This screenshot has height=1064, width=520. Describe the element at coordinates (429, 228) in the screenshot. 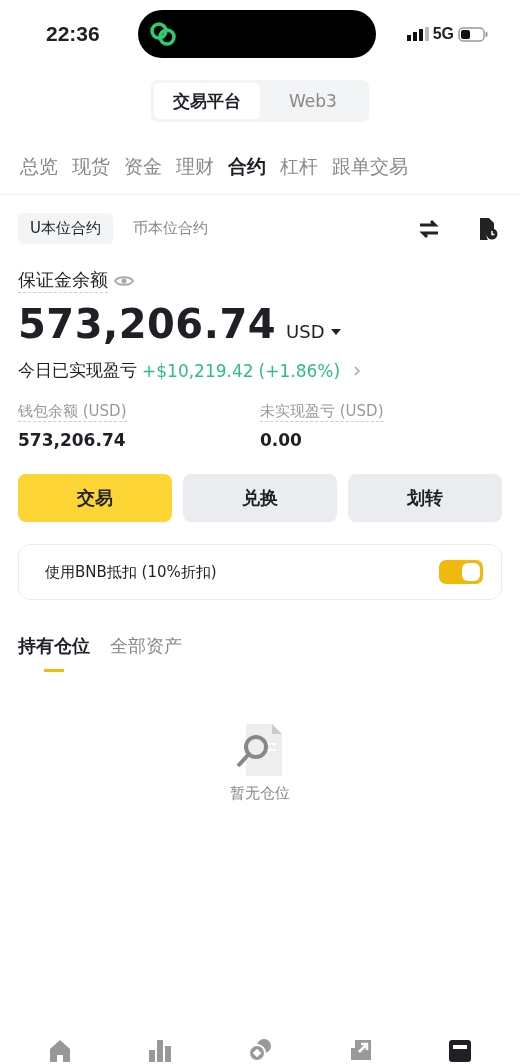

I see `transfer-icon` at that location.